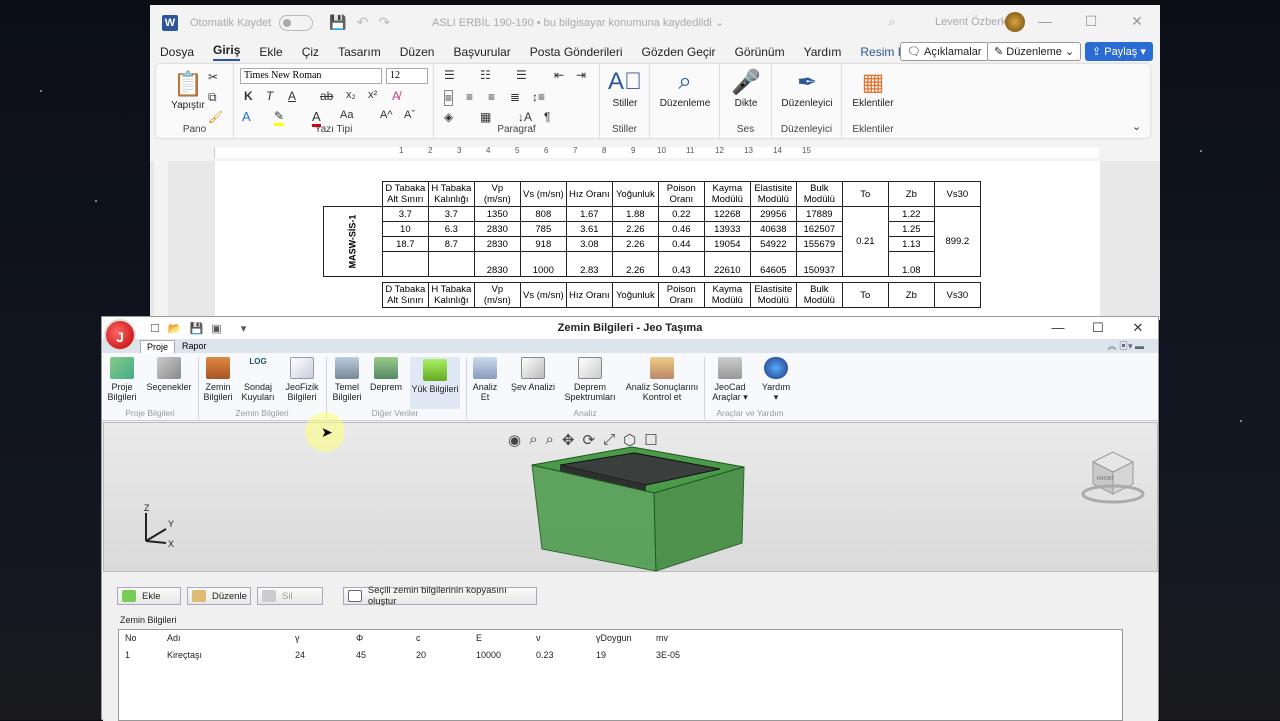  I want to click on menu-gozden-gecir: Gözden Geçir, so click(679, 52).